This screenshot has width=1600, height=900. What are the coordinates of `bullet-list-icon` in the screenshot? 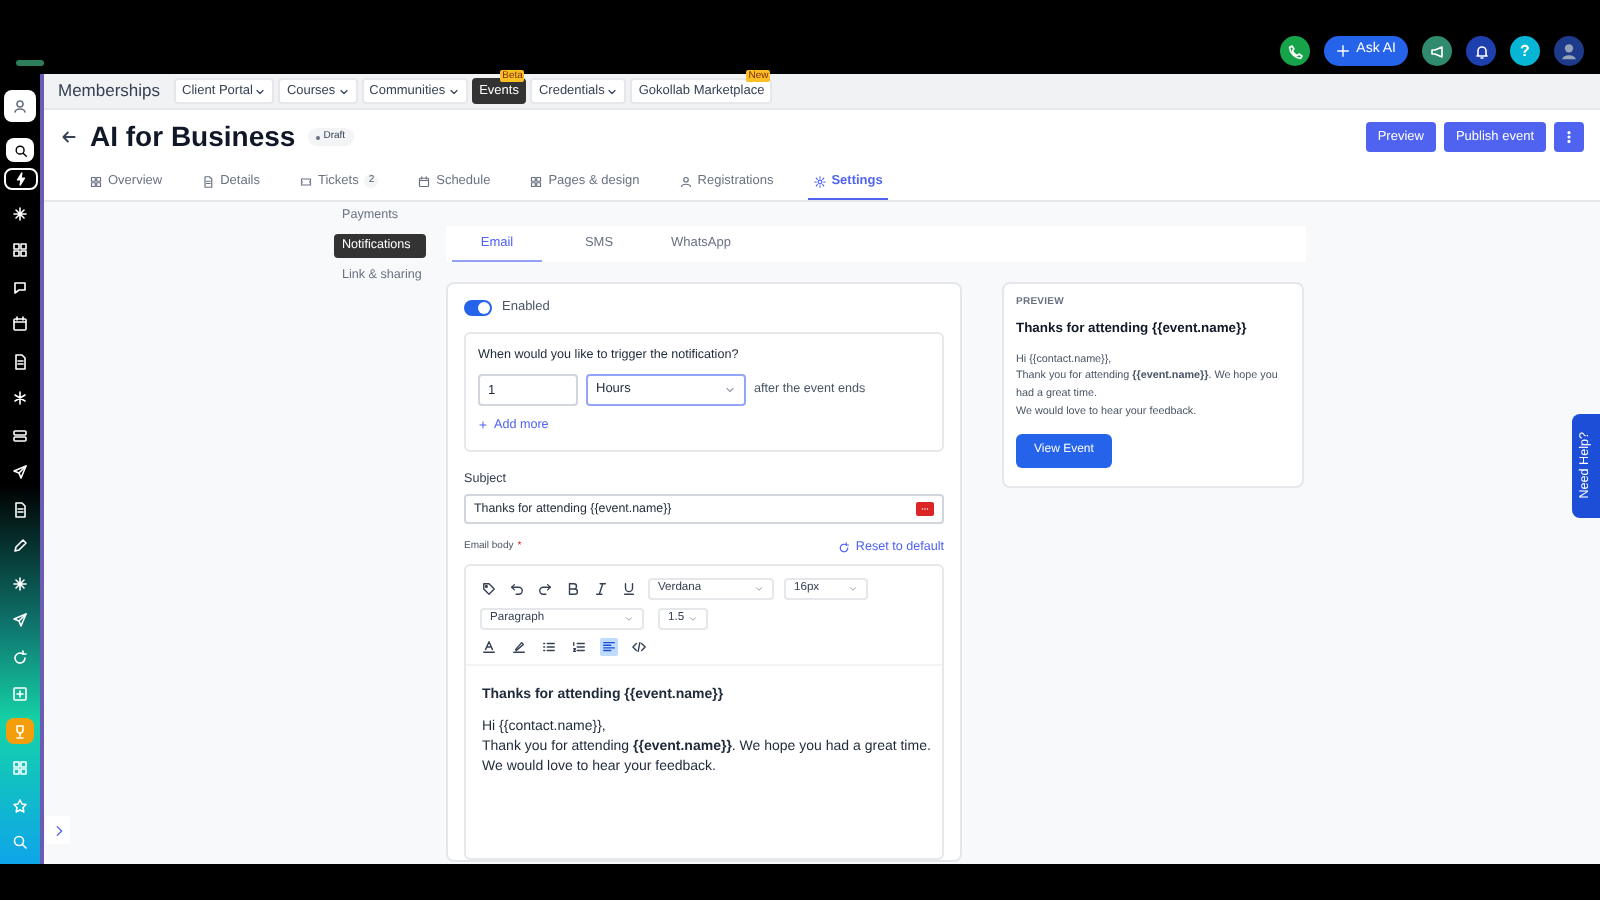 It's located at (549, 646).